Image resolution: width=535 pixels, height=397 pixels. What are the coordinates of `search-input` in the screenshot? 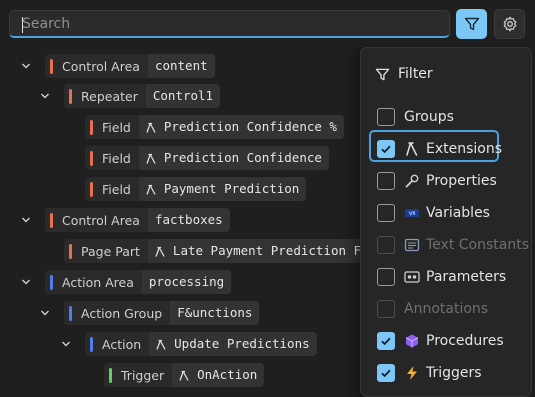 It's located at (229, 23).